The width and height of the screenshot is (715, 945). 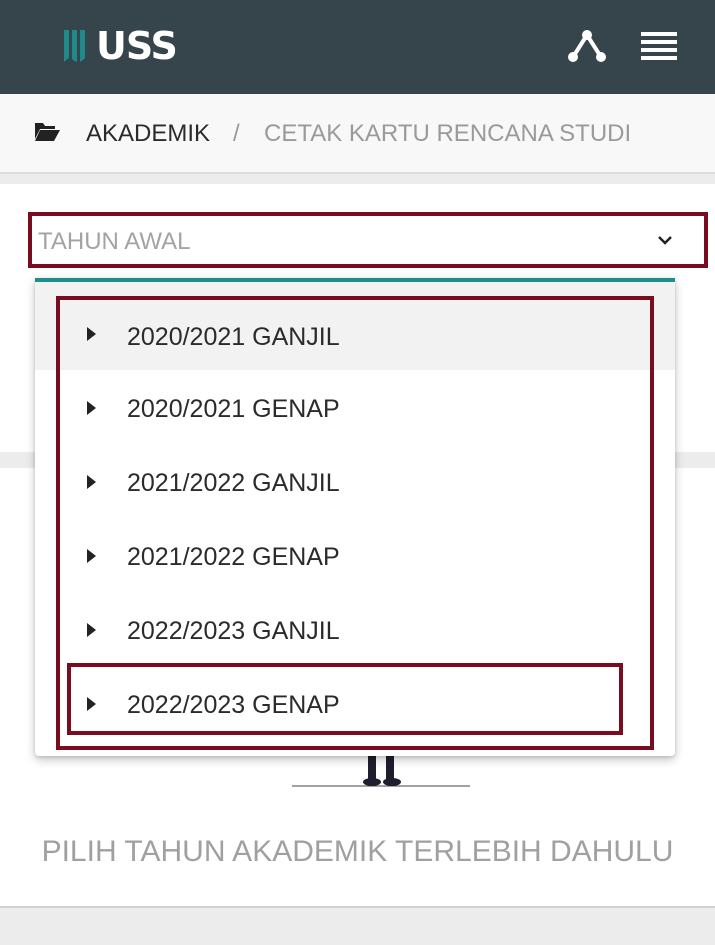 What do you see at coordinates (233, 557) in the screenshot?
I see `option-label: 2021/2022 GENAP` at bounding box center [233, 557].